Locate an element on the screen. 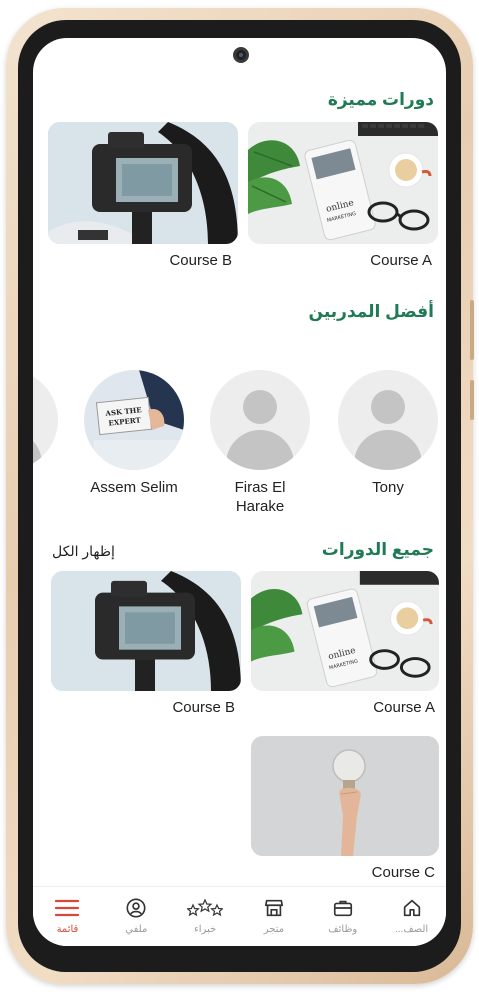 This screenshot has height=992, width=479. home-icon is located at coordinates (411, 908).